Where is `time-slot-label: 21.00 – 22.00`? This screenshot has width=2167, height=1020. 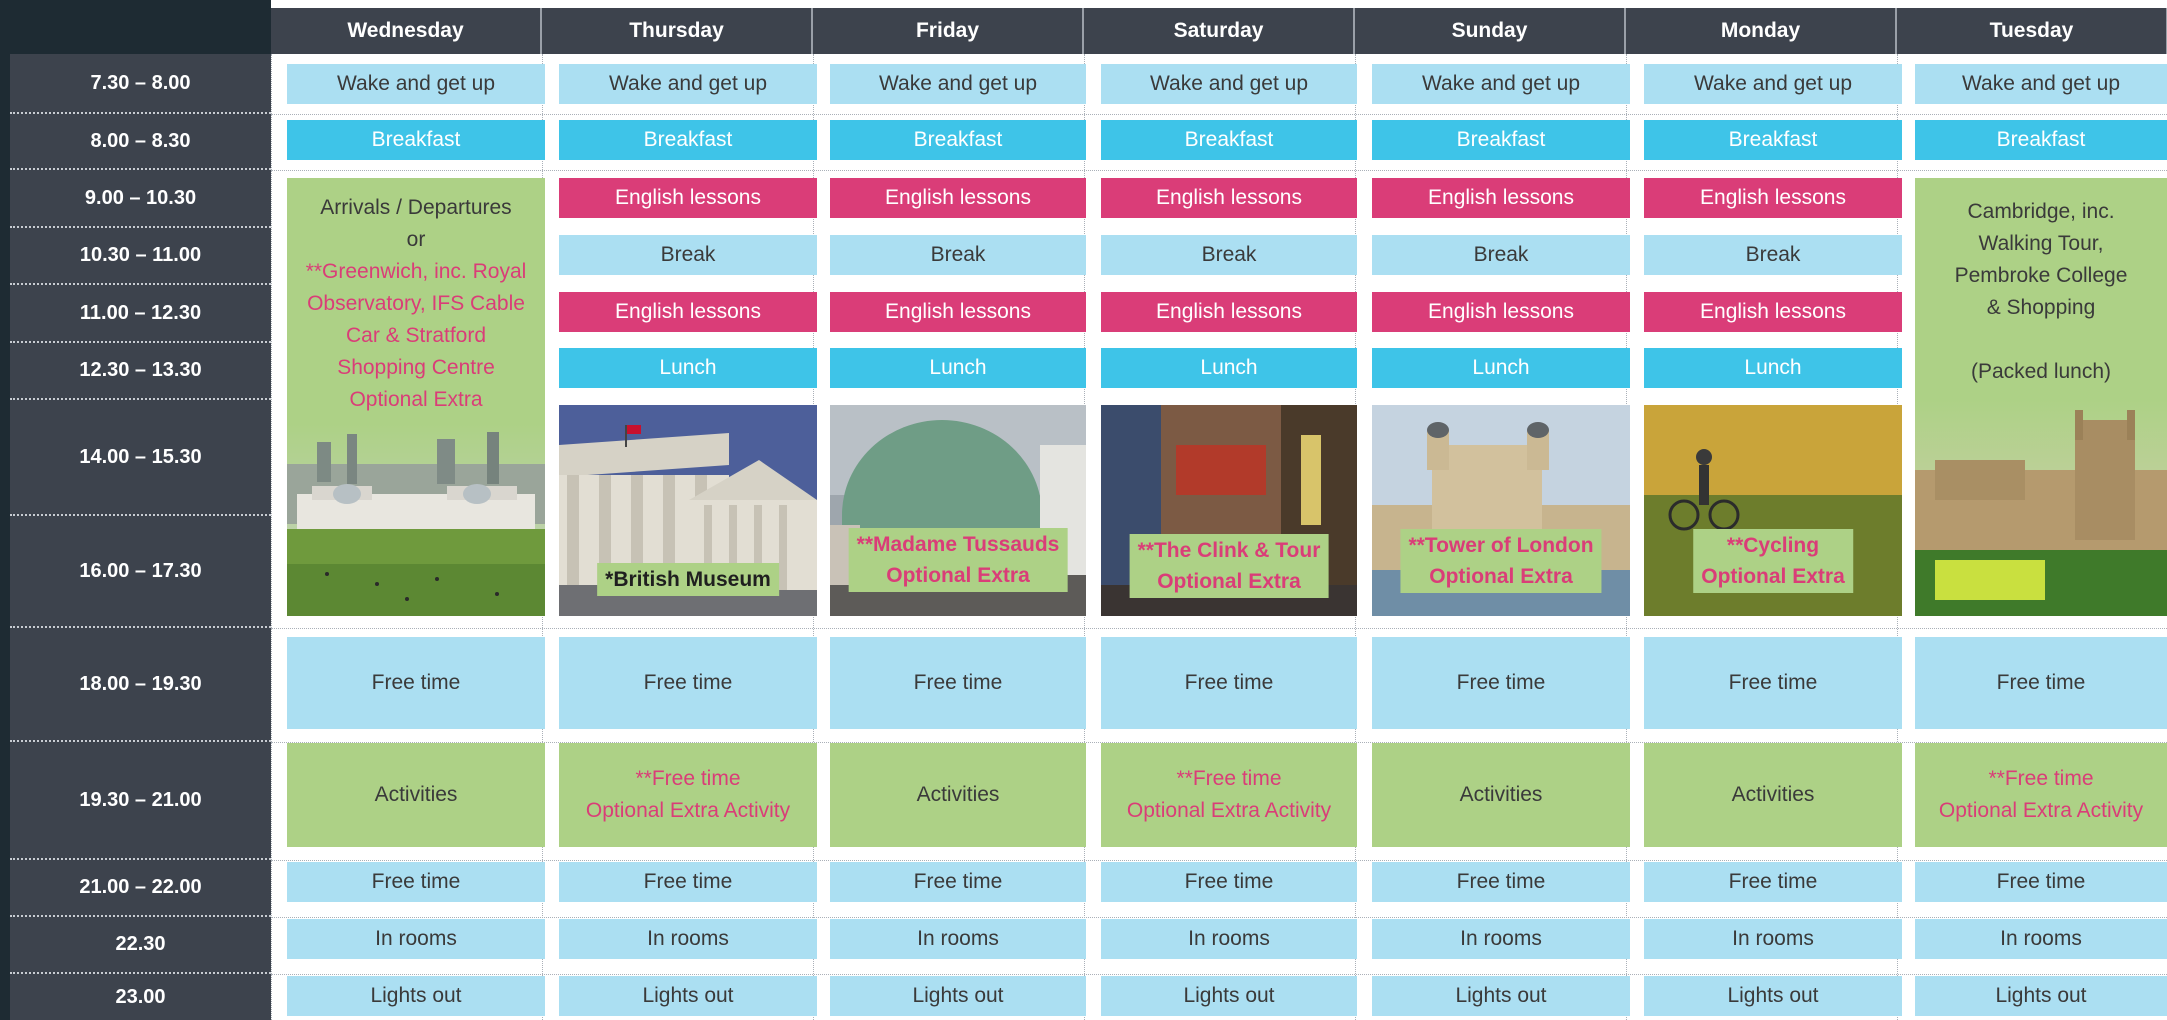 time-slot-label: 21.00 – 22.00 is located at coordinates (140, 888).